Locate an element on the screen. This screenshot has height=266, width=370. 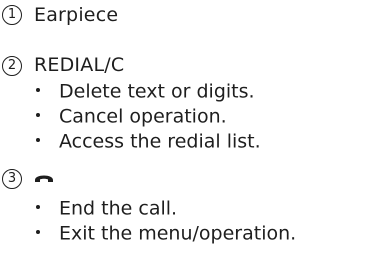
number-badge-3: 3 is located at coordinates (12, 179).